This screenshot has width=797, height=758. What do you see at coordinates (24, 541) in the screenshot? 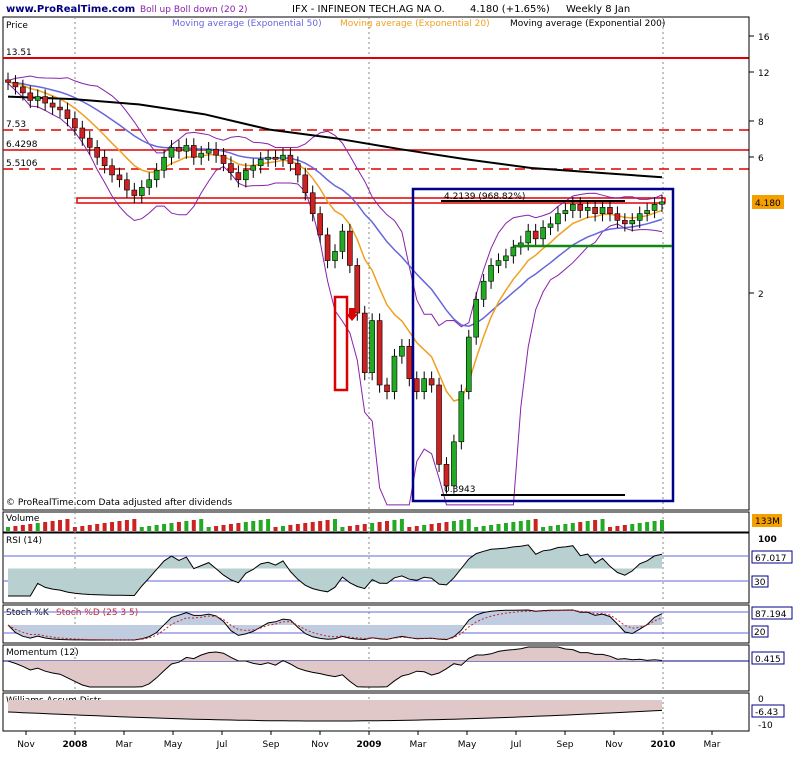
I see `rsi-label: RSI (14)` at bounding box center [24, 541].